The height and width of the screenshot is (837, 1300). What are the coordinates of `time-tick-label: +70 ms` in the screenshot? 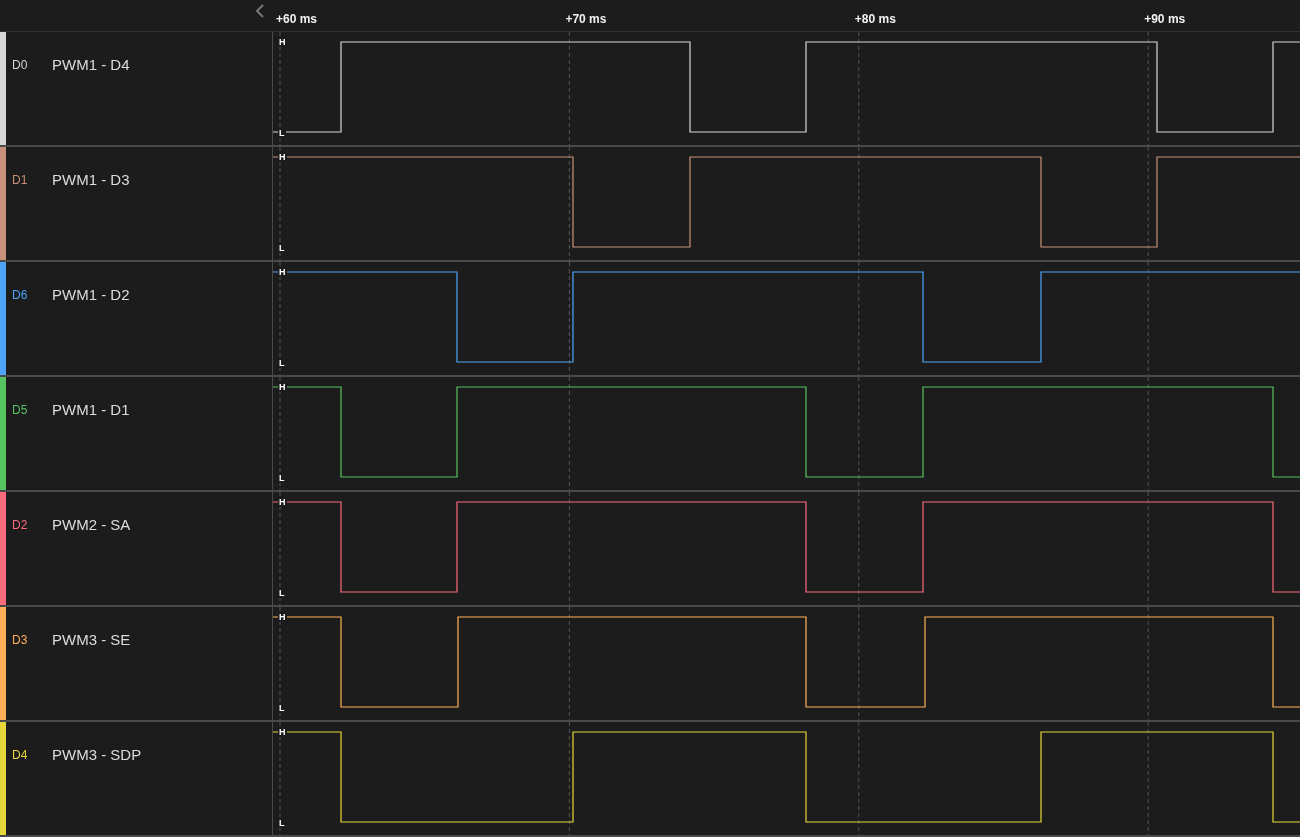 It's located at (586, 19).